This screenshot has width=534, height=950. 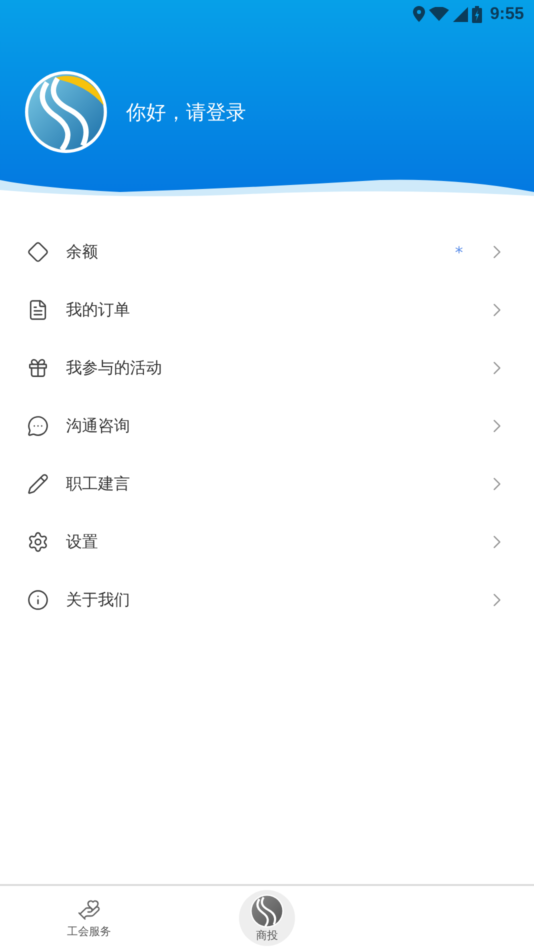 What do you see at coordinates (38, 252) in the screenshot?
I see `diamond-icon` at bounding box center [38, 252].